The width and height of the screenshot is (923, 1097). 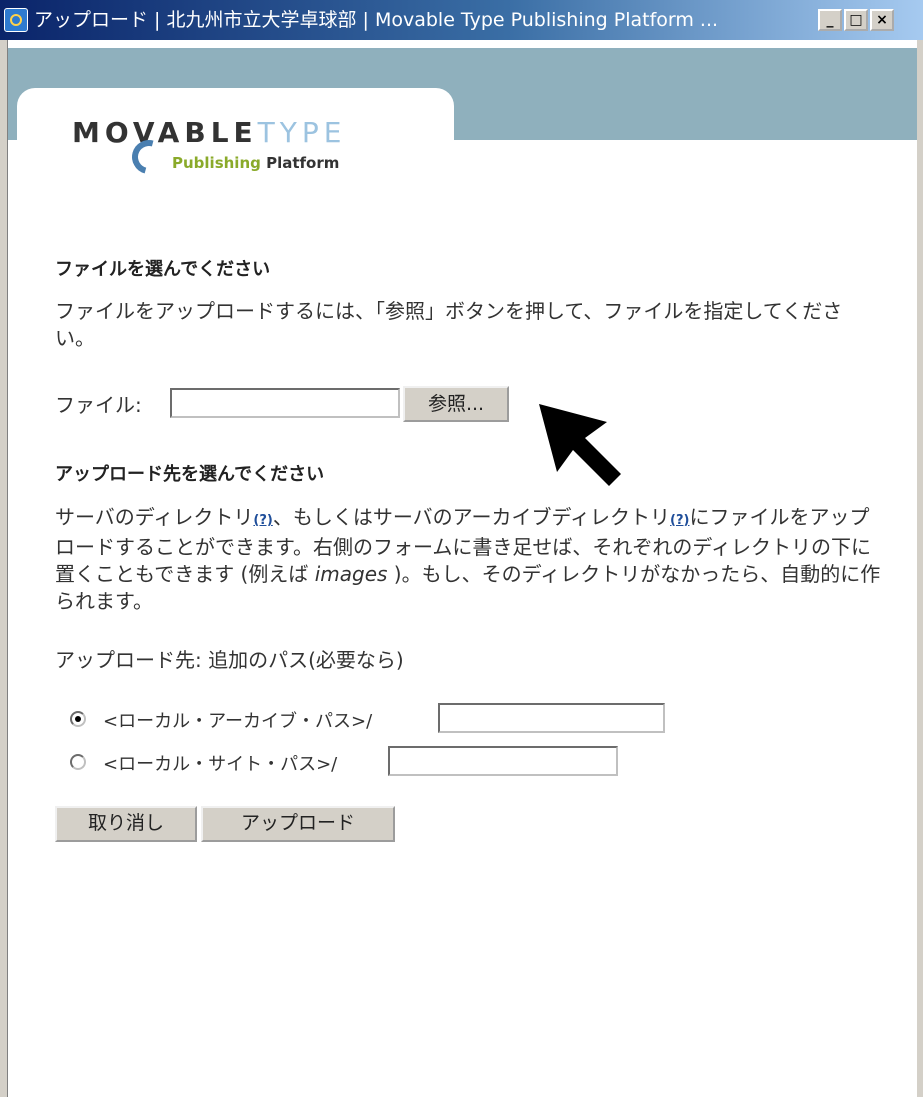 I want to click on upload-button: アップロード, so click(x=298, y=824).